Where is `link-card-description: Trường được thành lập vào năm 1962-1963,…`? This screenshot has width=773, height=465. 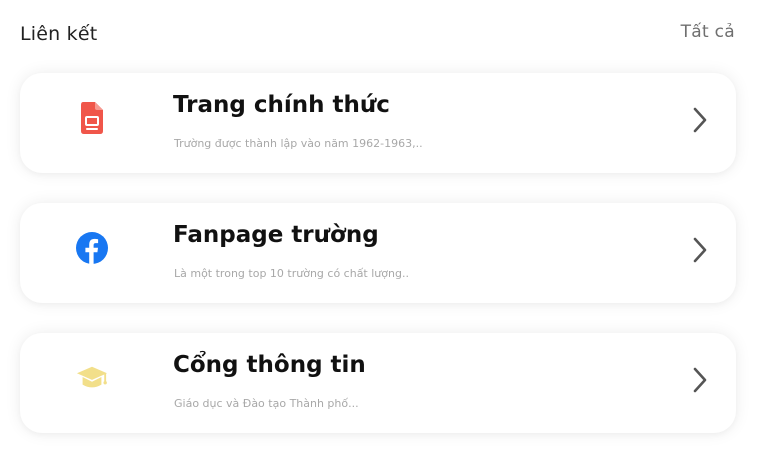
link-card-description: Trường được thành lập vào năm 1962-1963,… is located at coordinates (298, 143).